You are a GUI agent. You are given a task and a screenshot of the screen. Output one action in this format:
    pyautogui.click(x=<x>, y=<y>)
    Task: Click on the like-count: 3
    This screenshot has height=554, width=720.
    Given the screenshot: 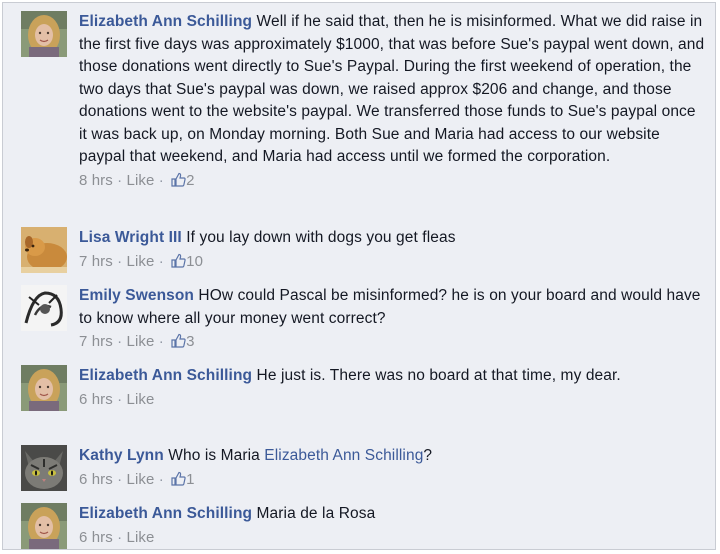 What is the action you would take?
    pyautogui.click(x=190, y=341)
    